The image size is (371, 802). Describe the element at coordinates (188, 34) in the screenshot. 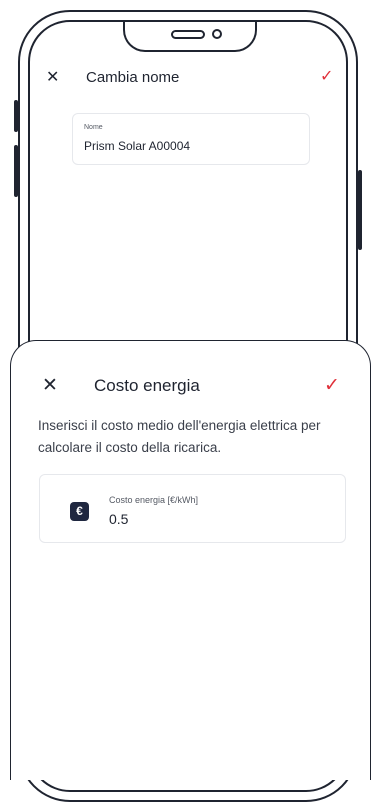

I see `speaker-icon` at that location.